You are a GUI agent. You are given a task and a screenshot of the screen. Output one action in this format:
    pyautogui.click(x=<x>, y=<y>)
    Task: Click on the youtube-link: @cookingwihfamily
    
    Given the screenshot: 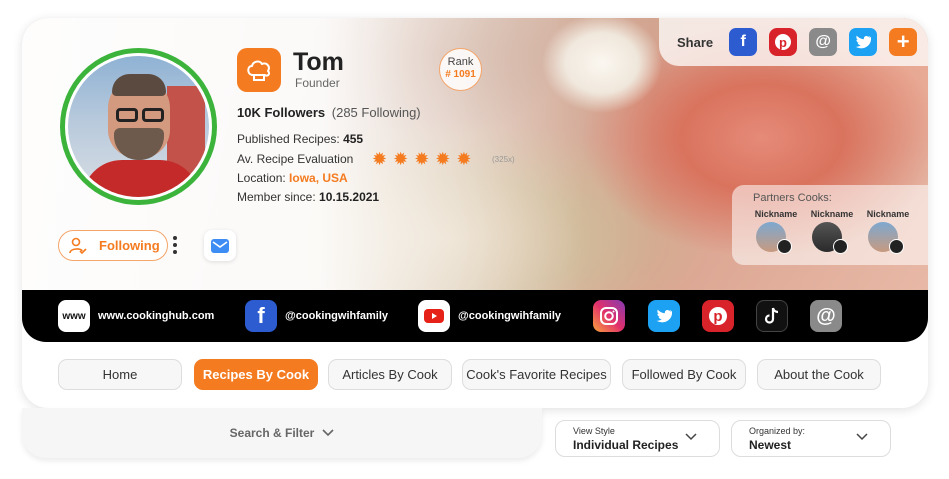 What is the action you would take?
    pyautogui.click(x=489, y=316)
    